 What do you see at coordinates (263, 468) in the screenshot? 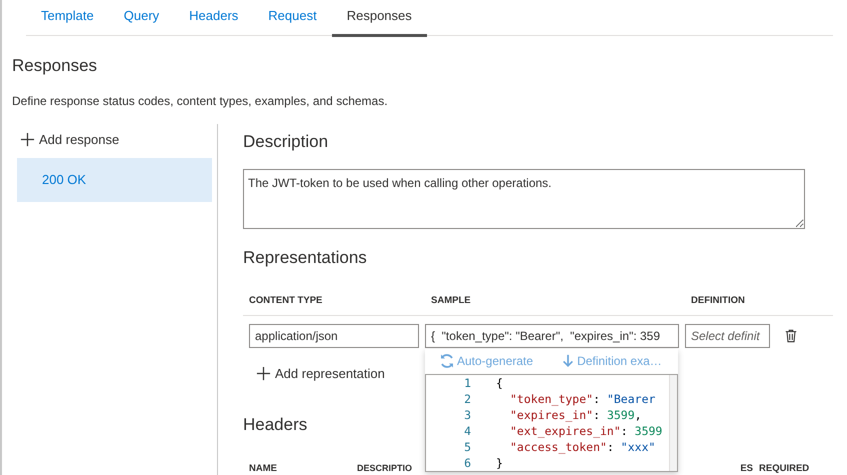
I see `column-header: NAME` at bounding box center [263, 468].